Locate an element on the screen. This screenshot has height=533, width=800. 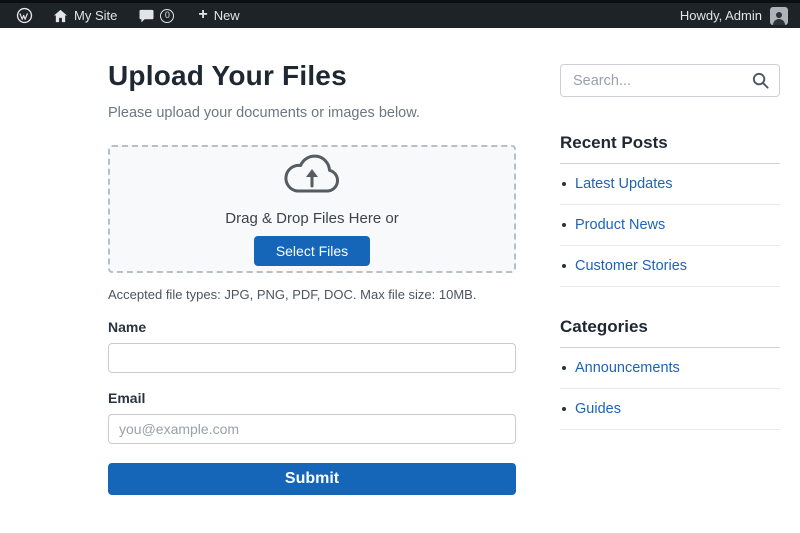
category-link: Announcements is located at coordinates (627, 368).